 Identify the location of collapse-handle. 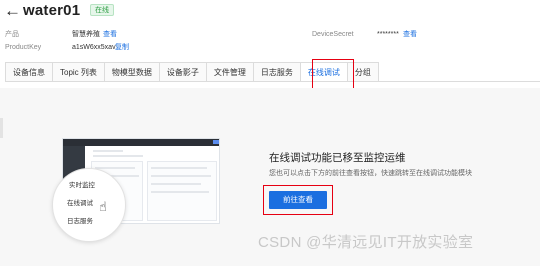
(1, 128).